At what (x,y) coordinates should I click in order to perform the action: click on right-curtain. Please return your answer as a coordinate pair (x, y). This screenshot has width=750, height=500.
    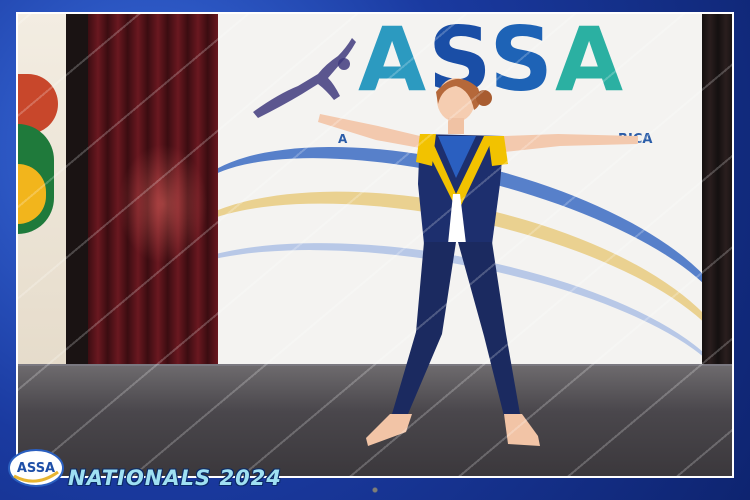
    Looking at the image, I should click on (717, 204).